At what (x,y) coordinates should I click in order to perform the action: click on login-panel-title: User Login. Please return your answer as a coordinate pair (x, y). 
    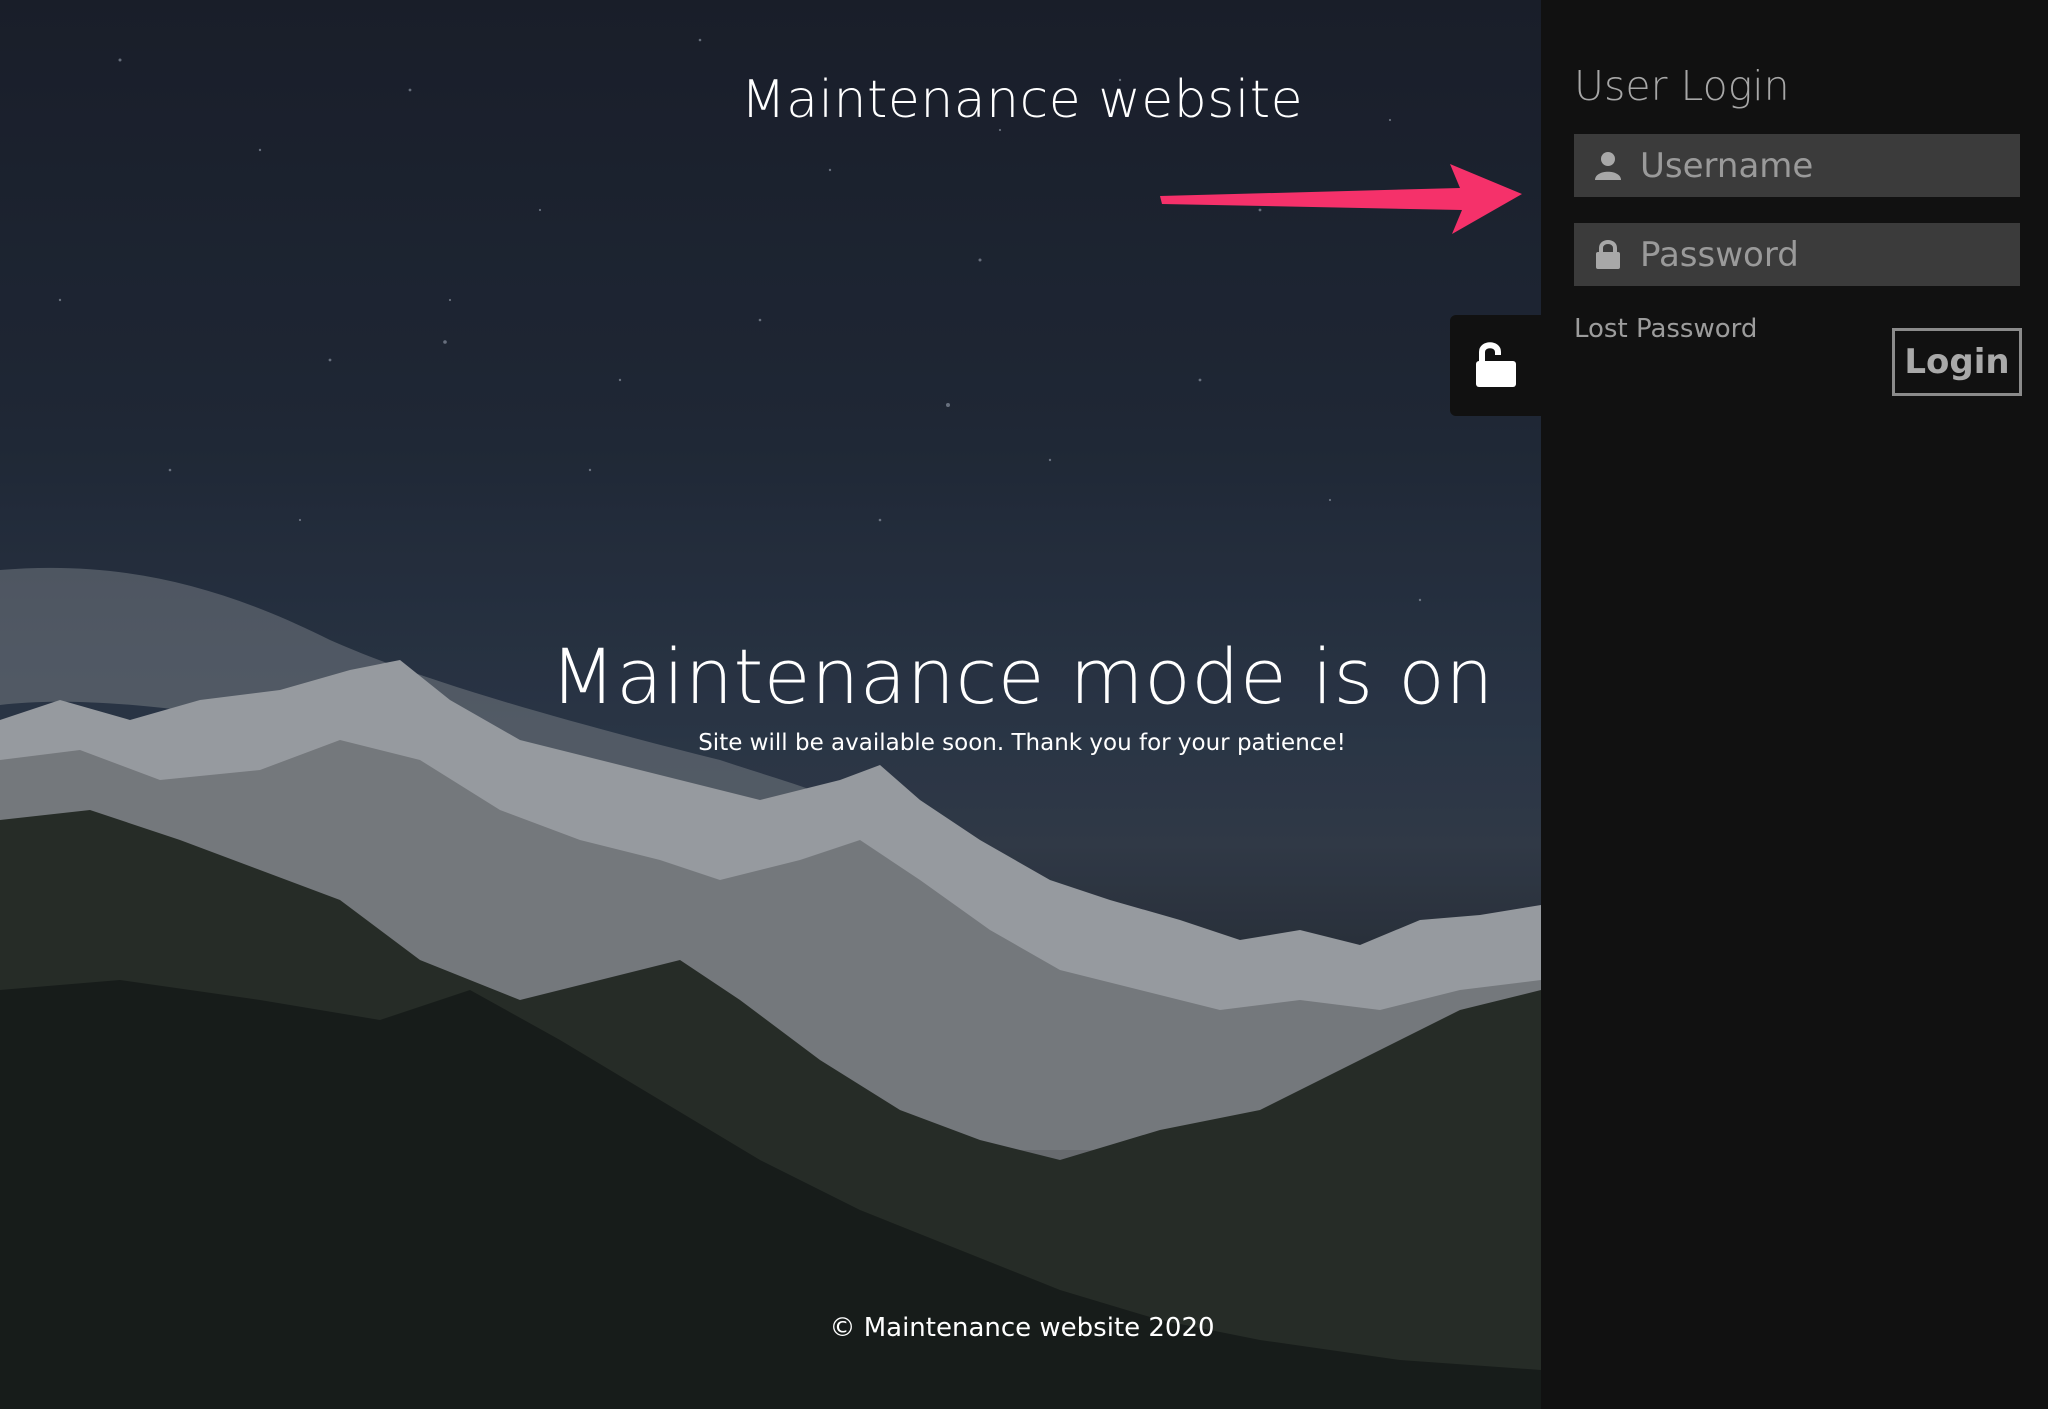
    Looking at the image, I should click on (1682, 86).